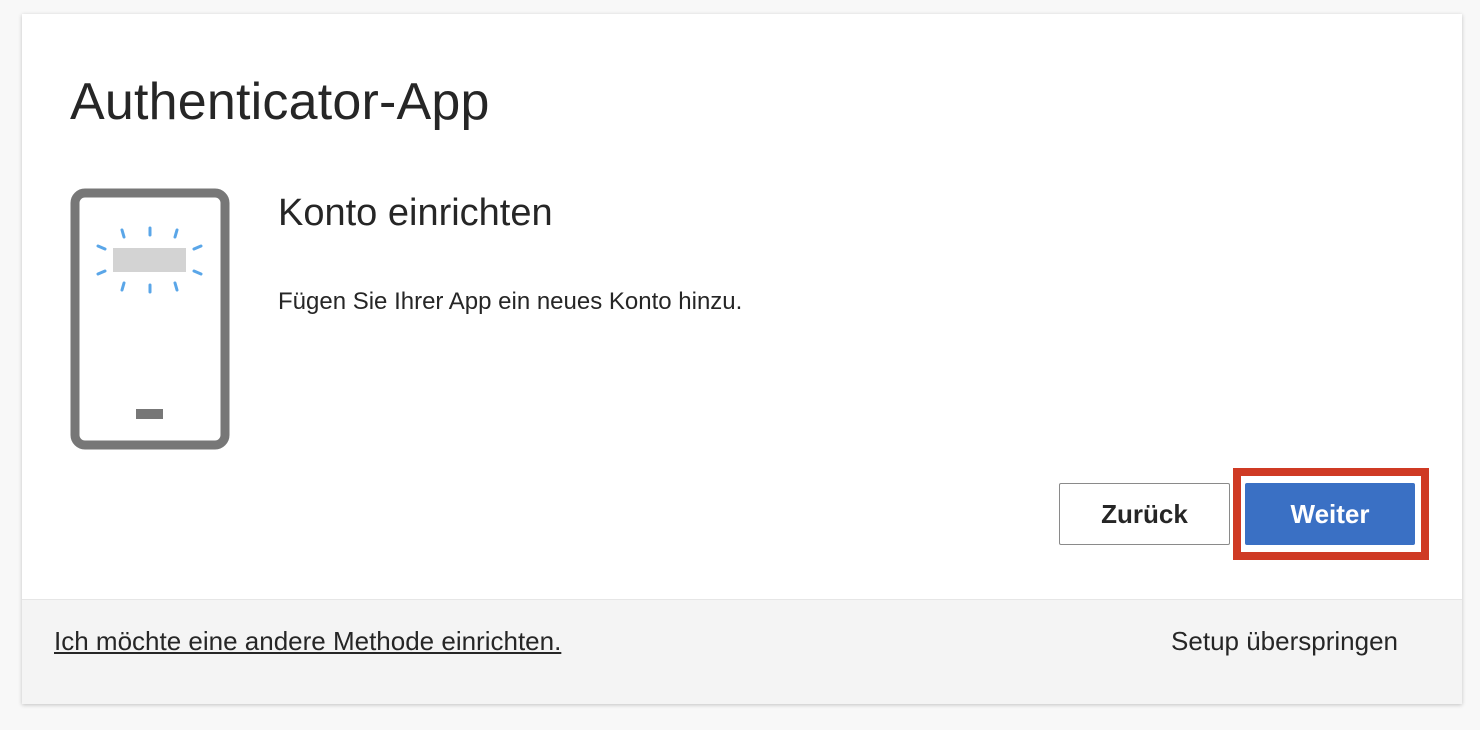 The width and height of the screenshot is (1480, 730). Describe the element at coordinates (415, 213) in the screenshot. I see `section-heading: Konto einrichten` at that location.